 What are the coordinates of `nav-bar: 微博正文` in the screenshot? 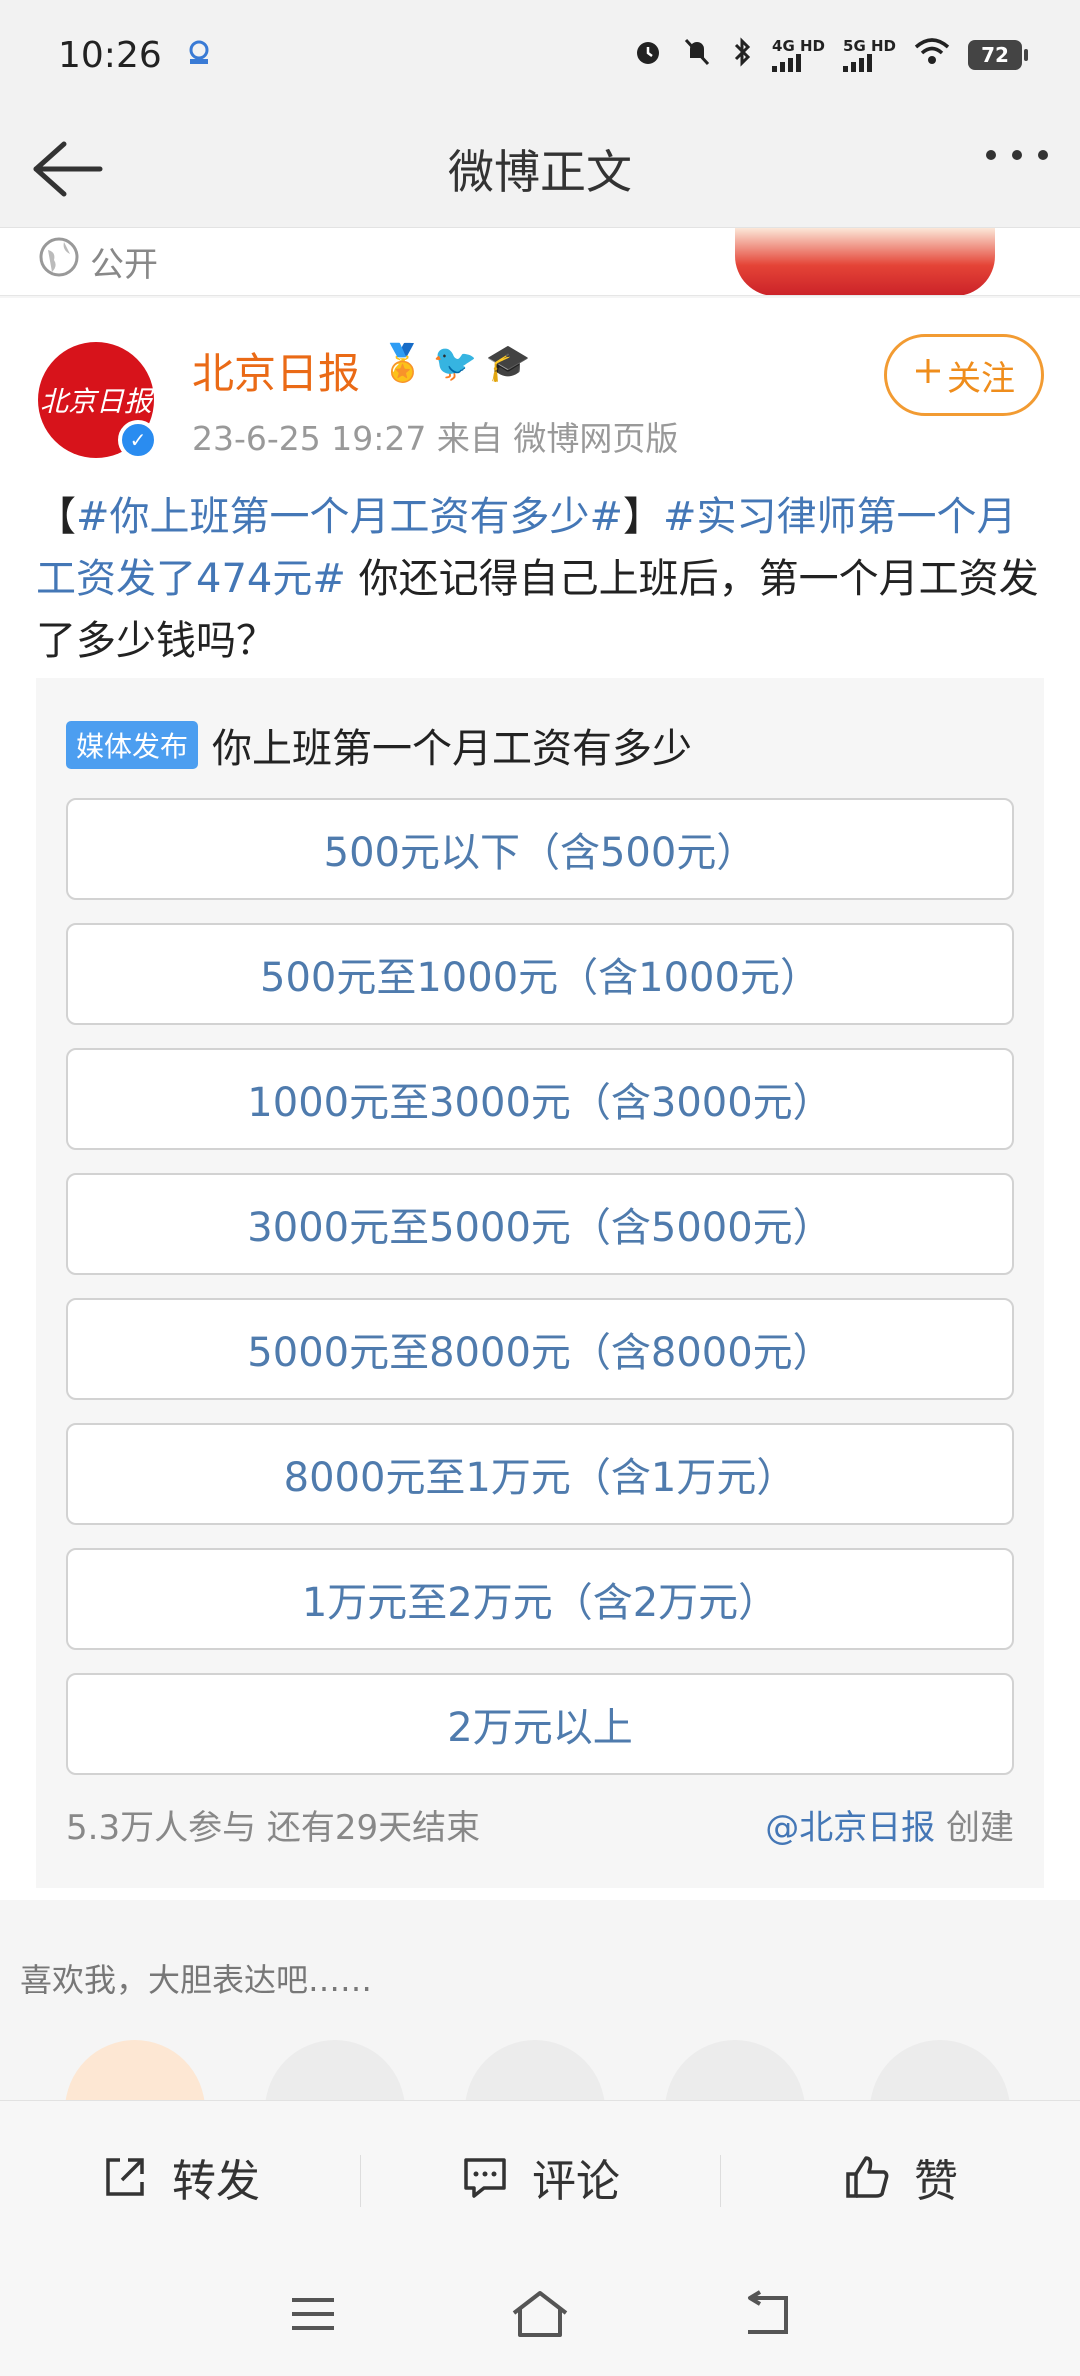 It's located at (540, 169).